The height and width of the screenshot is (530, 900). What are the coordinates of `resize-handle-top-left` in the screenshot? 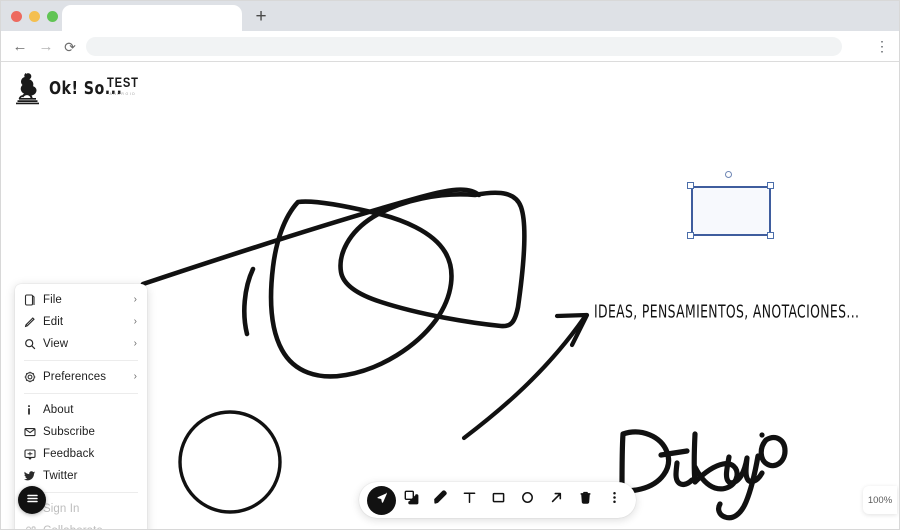 It's located at (690, 185).